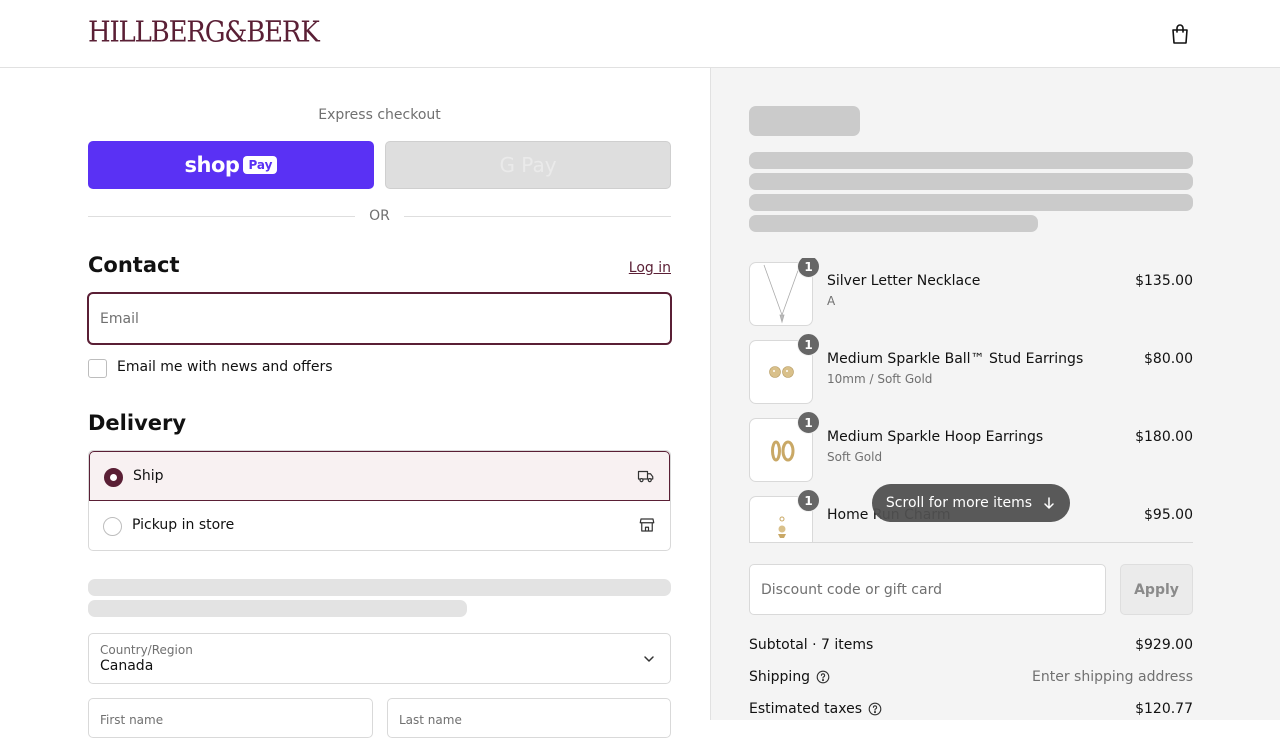 This screenshot has height=738, width=1280. Describe the element at coordinates (971, 647) in the screenshot. I see `subtotal-row: Subtotal · 7 items $929.00` at that location.